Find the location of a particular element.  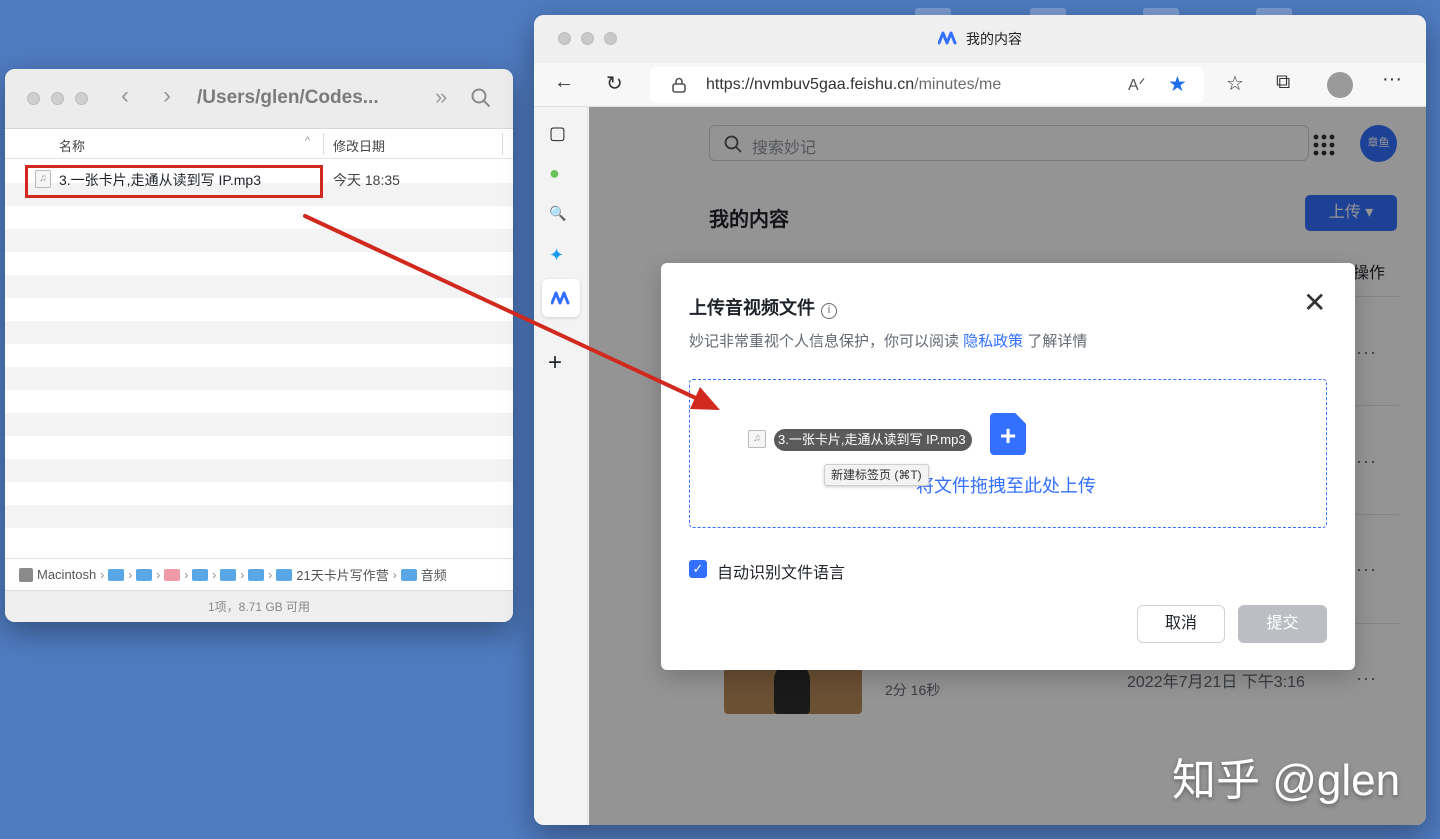

back-arrow-icon: ← is located at coordinates (564, 82).